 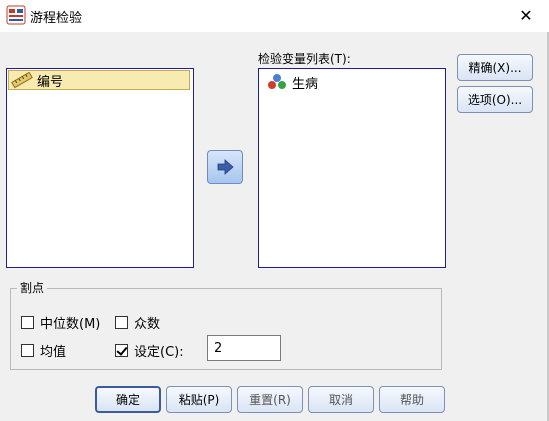 What do you see at coordinates (16, 15) in the screenshot?
I see `app-icon` at bounding box center [16, 15].